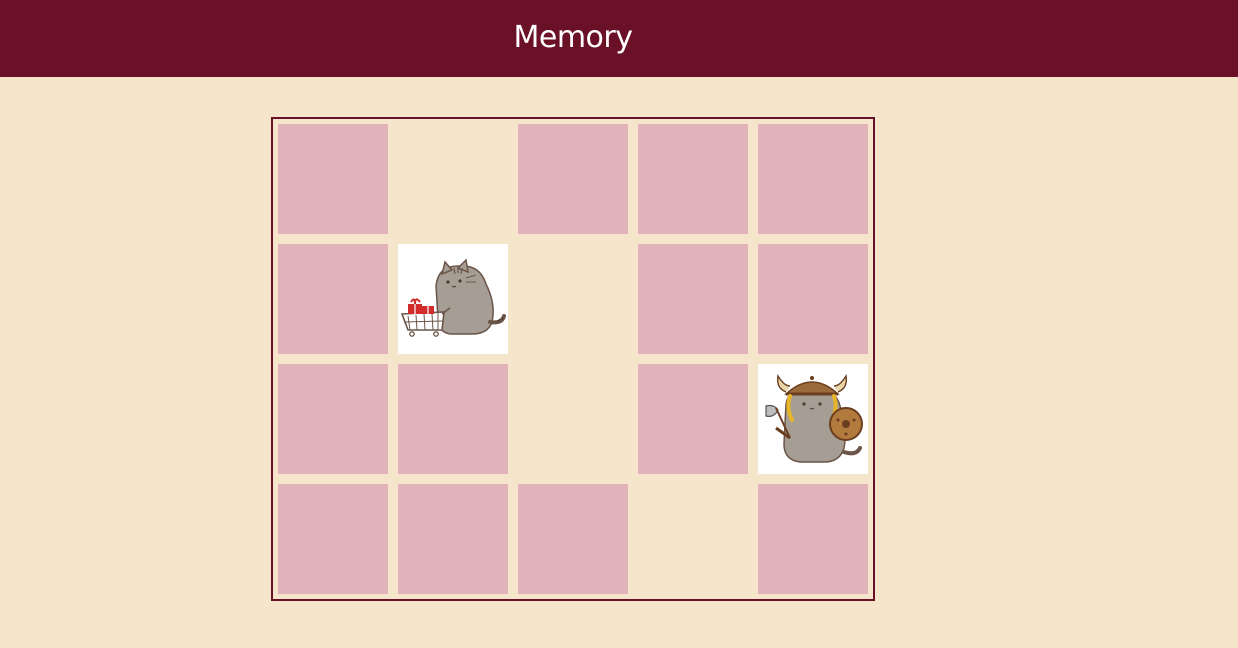 The width and height of the screenshot is (1238, 648). I want to click on pusheen-shopping-cart-icon, so click(453, 299).